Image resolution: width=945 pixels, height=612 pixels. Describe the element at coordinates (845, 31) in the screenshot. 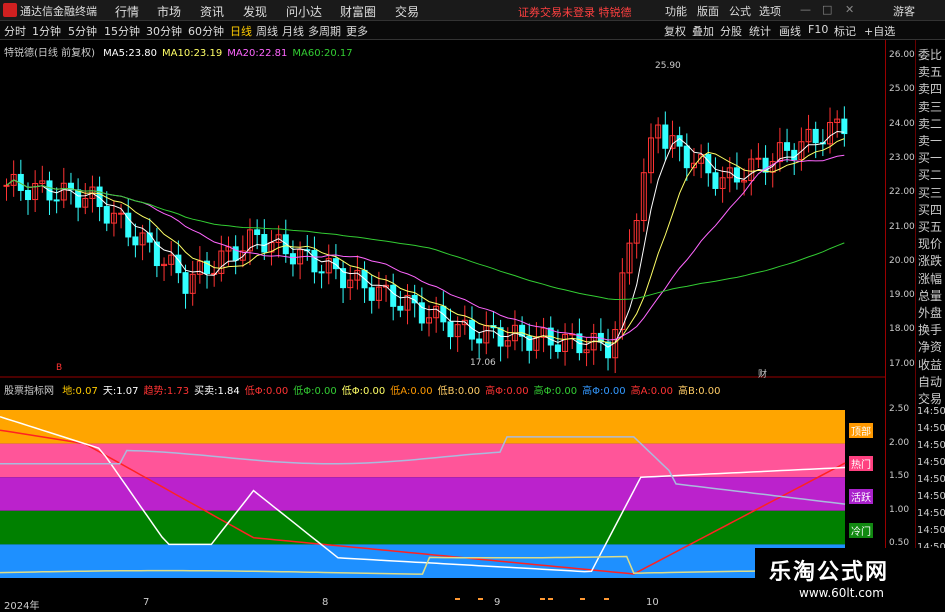

I see `btn-mark: 标记` at that location.